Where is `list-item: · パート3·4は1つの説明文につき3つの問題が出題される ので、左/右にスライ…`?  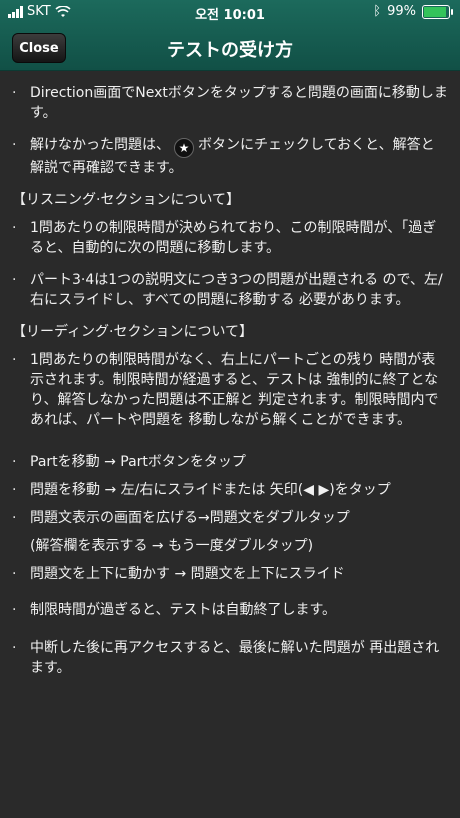
list-item: · パート3·4は1つの説明文につき3つの問題が出題される ので、左/右にスライ… is located at coordinates (230, 290).